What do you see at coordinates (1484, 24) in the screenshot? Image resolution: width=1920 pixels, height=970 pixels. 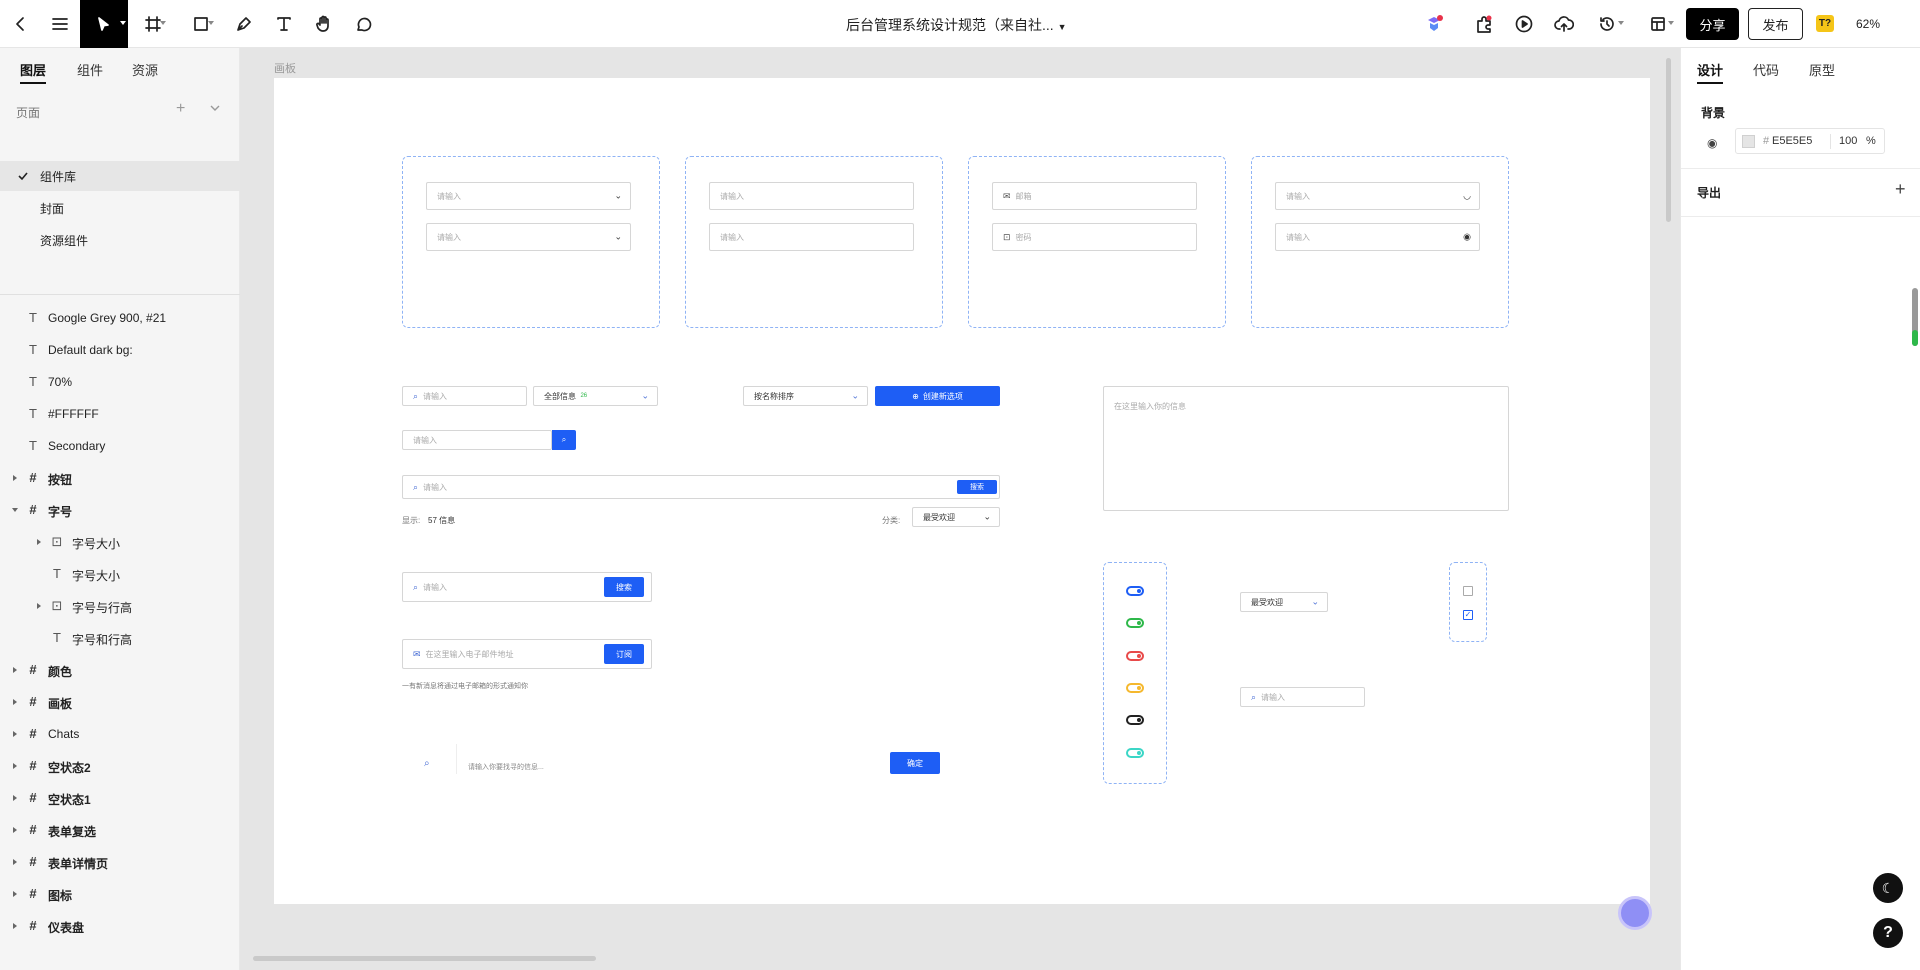 I see `plugin-icon` at bounding box center [1484, 24].